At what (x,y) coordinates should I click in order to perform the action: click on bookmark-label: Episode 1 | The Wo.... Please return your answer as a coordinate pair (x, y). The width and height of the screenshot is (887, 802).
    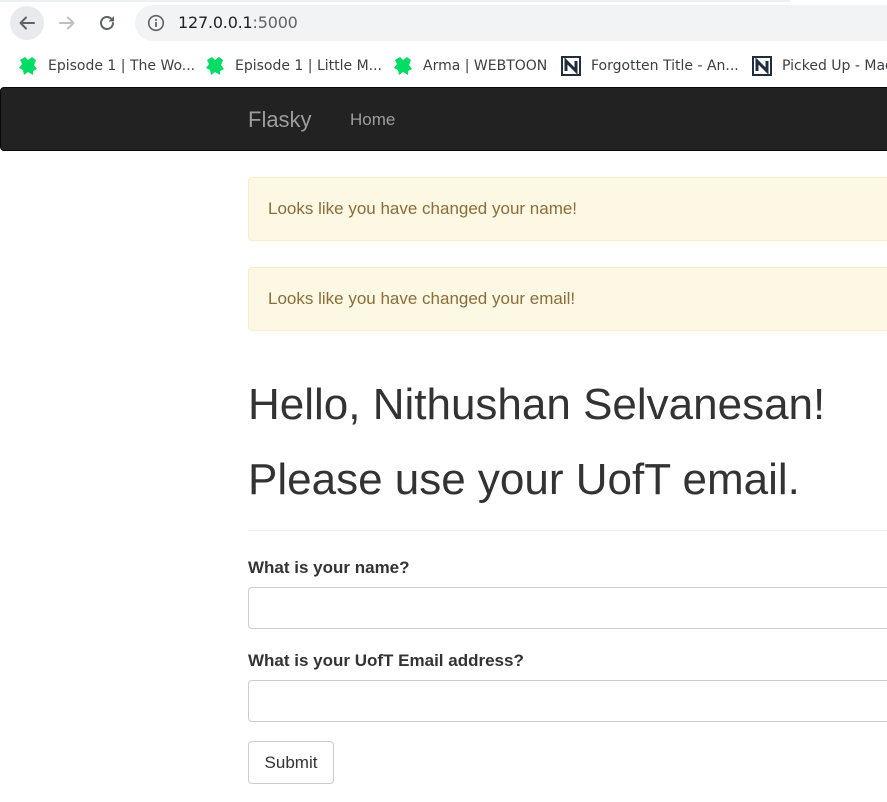
    Looking at the image, I should click on (122, 66).